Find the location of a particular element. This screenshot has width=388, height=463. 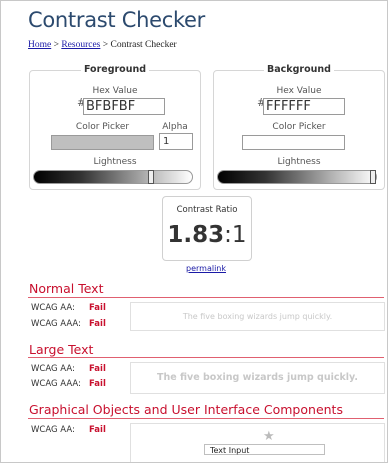

breadcrumb: Home > Resources > Contrast Checker is located at coordinates (102, 45).